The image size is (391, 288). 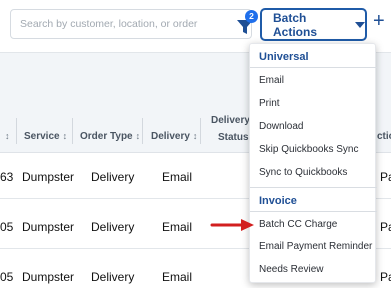 I want to click on column-header-service: Service ↕, so click(x=45, y=136).